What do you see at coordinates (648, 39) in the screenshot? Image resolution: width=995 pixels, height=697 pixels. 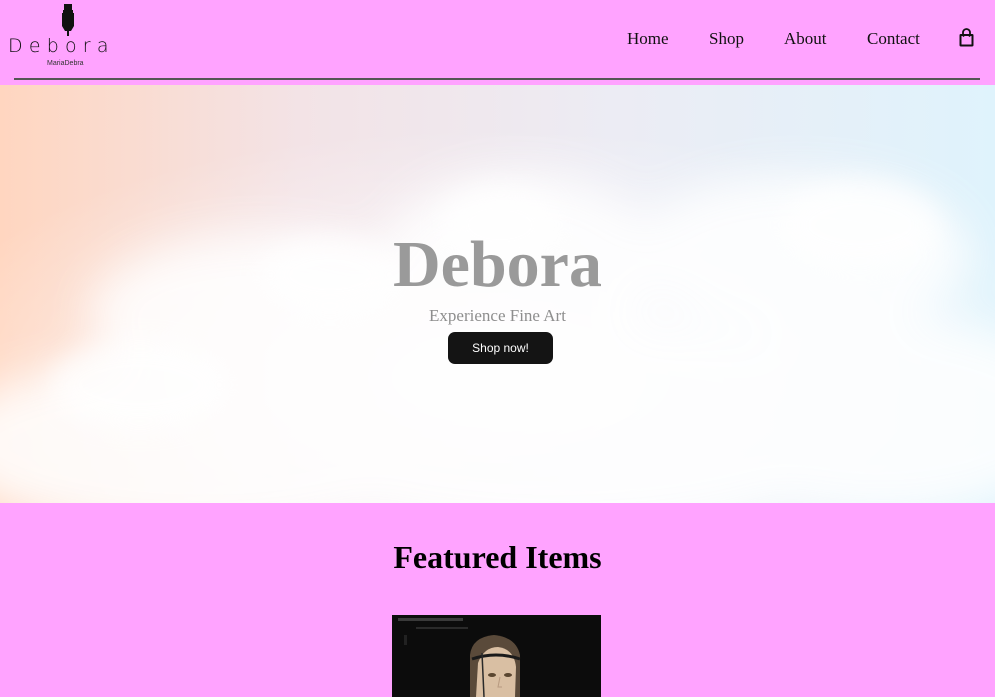 I see `nav-link-home: Home` at bounding box center [648, 39].